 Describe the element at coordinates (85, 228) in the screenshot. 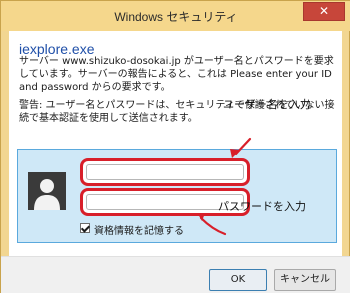

I see `checkbox-checked-icon` at that location.